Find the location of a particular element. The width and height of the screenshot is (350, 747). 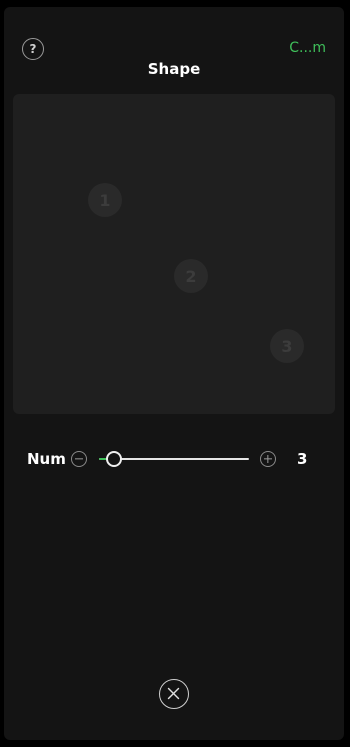

num-value: 3 is located at coordinates (302, 459).